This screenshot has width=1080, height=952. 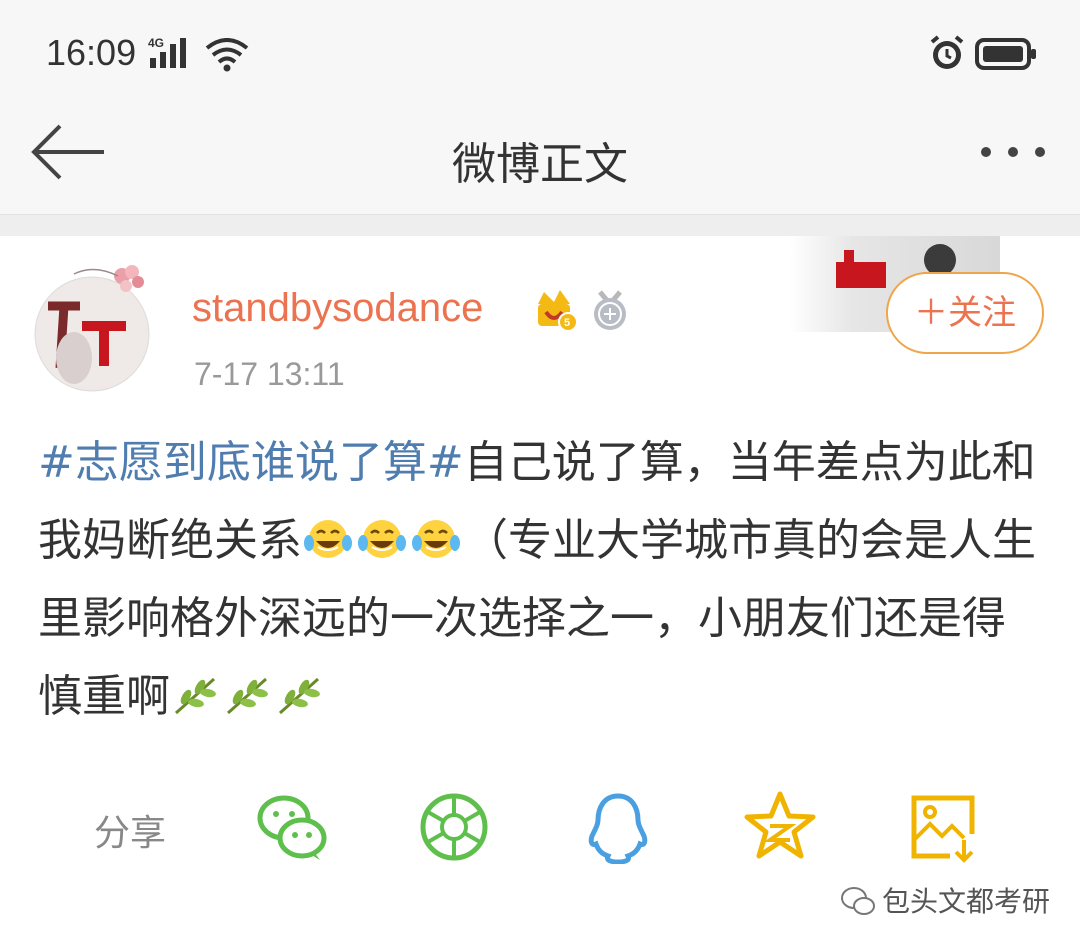 I want to click on watermark-text: 包头文都考研, so click(x=966, y=901).